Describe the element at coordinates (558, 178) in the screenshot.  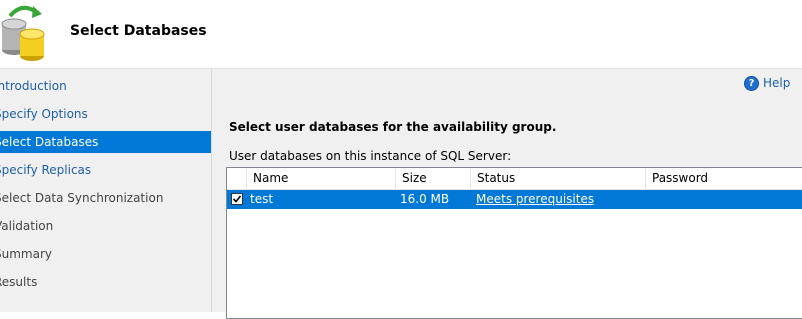
I see `column-header-status: Status` at that location.